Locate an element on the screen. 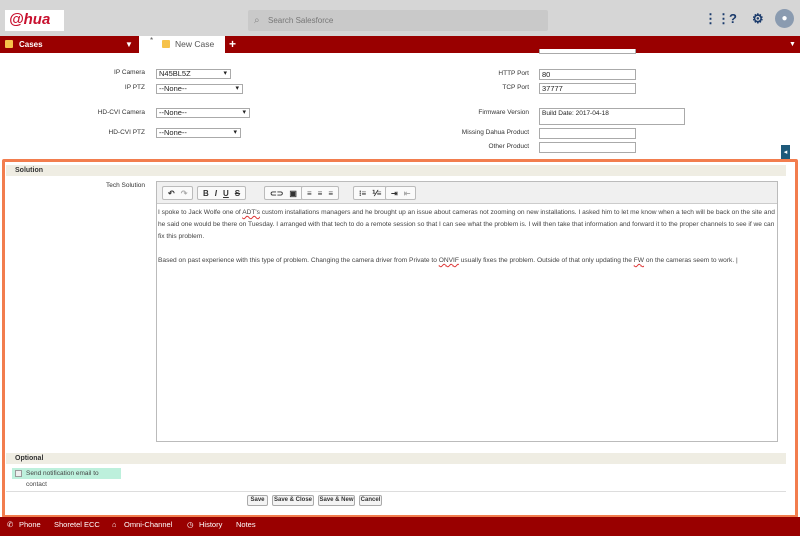 This screenshot has width=800, height=536. avatar: ● is located at coordinates (784, 18).